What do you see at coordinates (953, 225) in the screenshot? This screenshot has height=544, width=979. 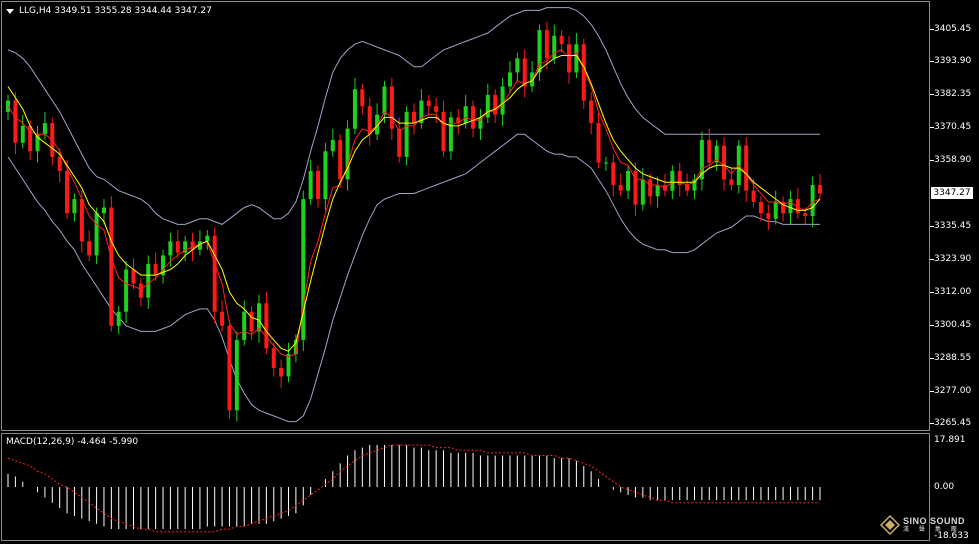 I see `price-axis-label: 3335.45` at bounding box center [953, 225].